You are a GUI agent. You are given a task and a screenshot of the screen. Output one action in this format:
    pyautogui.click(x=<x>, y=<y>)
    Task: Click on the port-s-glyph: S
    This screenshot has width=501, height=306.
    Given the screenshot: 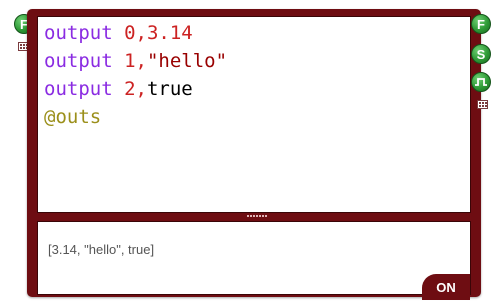 What is the action you would take?
    pyautogui.click(x=481, y=54)
    